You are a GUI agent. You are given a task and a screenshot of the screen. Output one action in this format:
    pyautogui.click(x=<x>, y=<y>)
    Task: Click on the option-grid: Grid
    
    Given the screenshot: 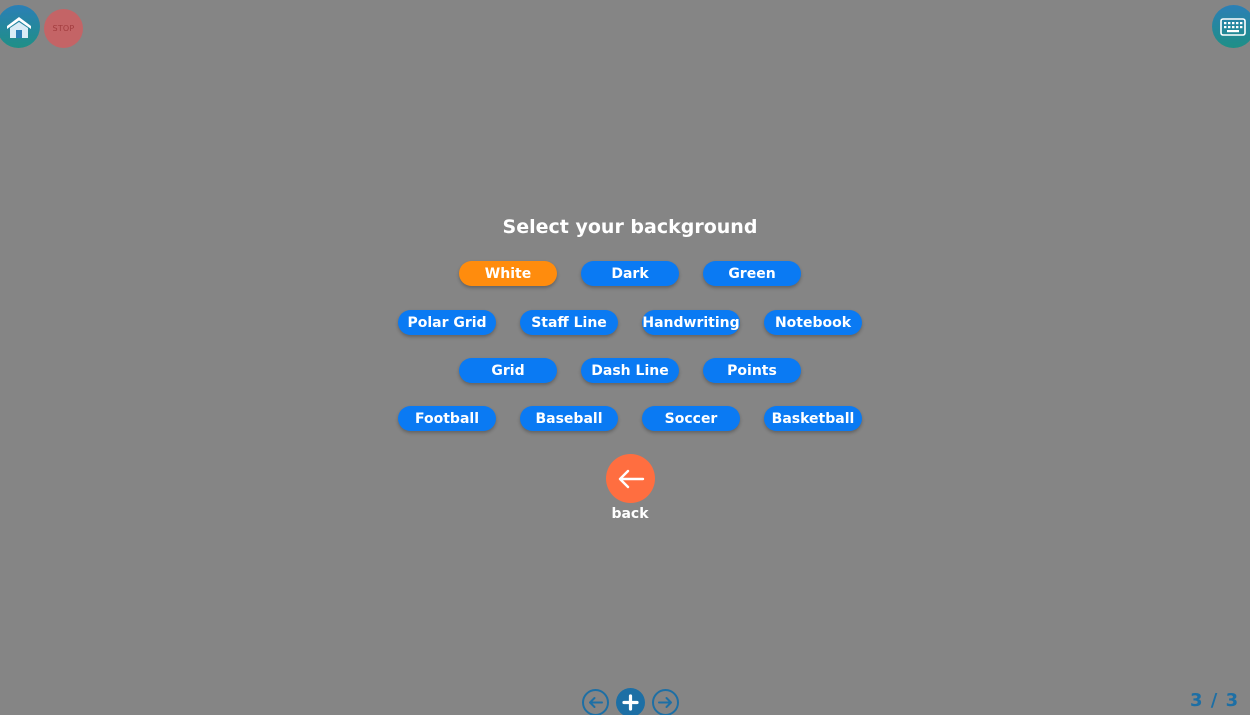 What is the action you would take?
    pyautogui.click(x=508, y=370)
    